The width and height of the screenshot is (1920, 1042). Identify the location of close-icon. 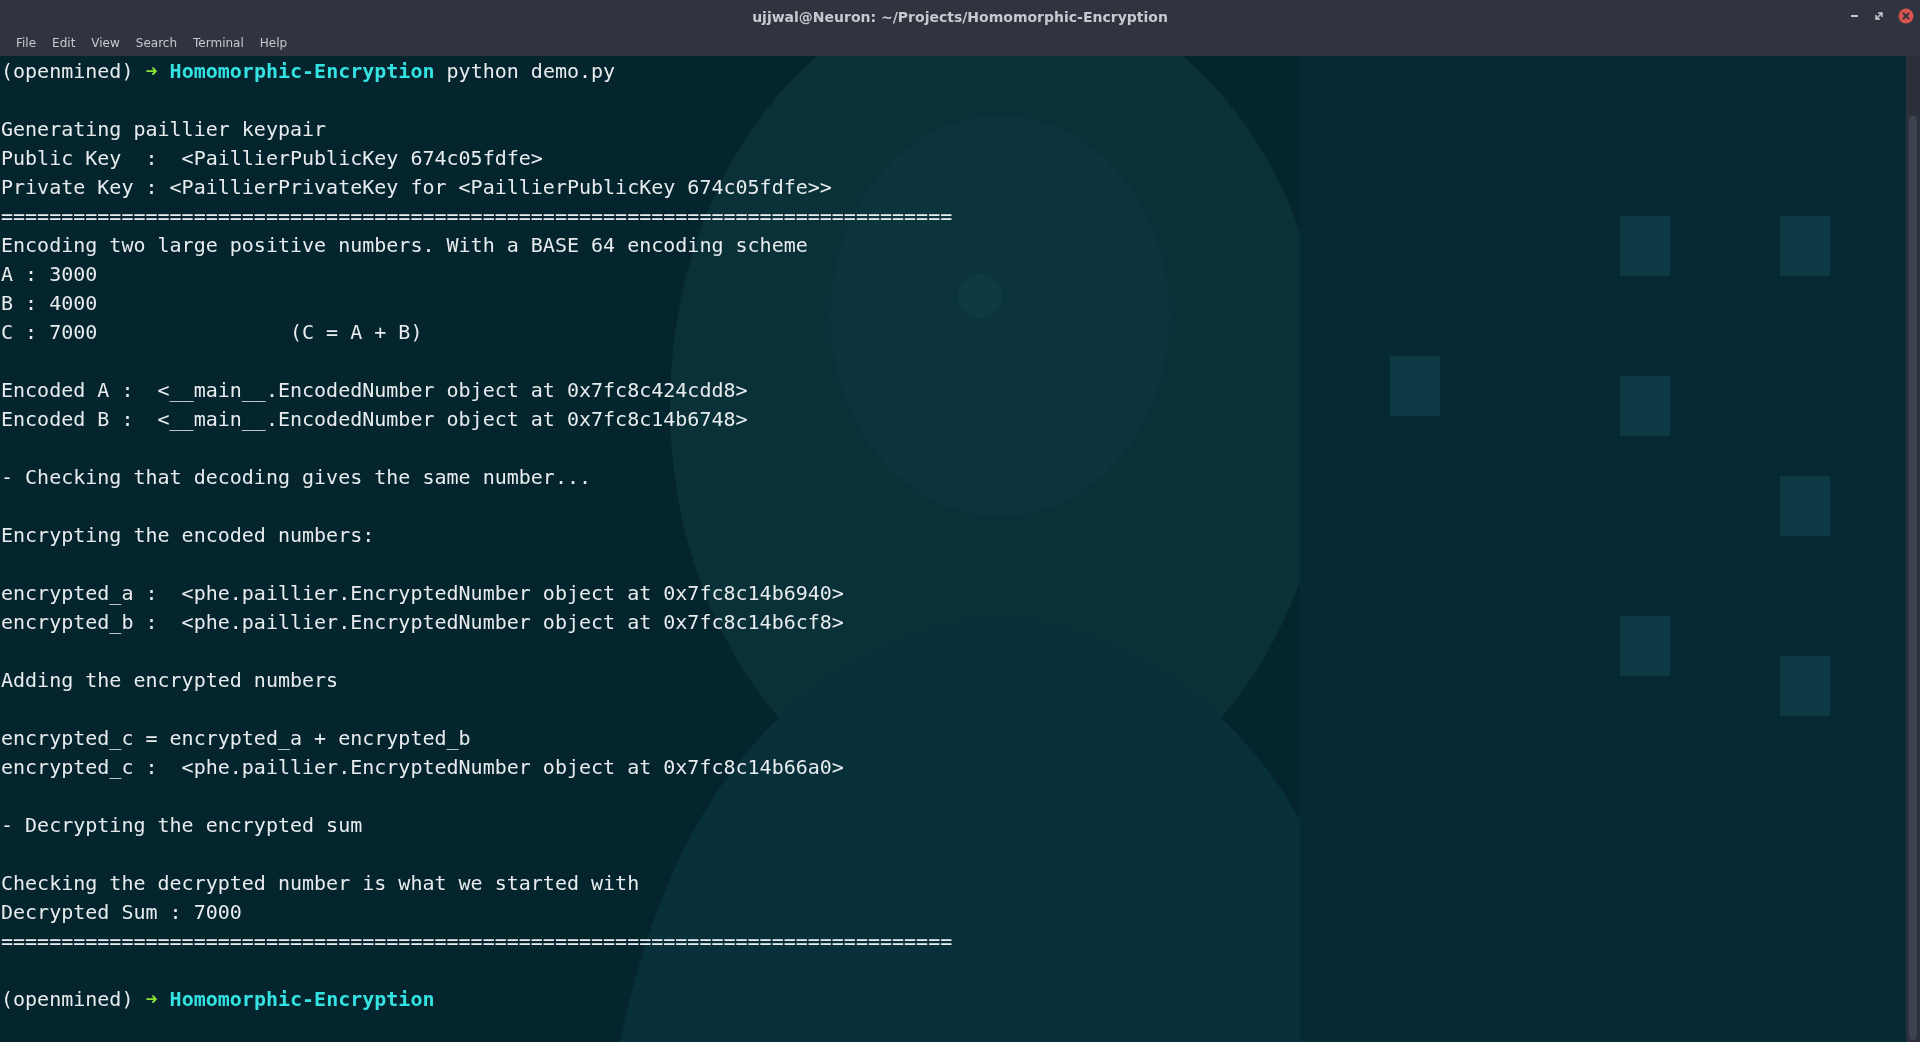
(1906, 16).